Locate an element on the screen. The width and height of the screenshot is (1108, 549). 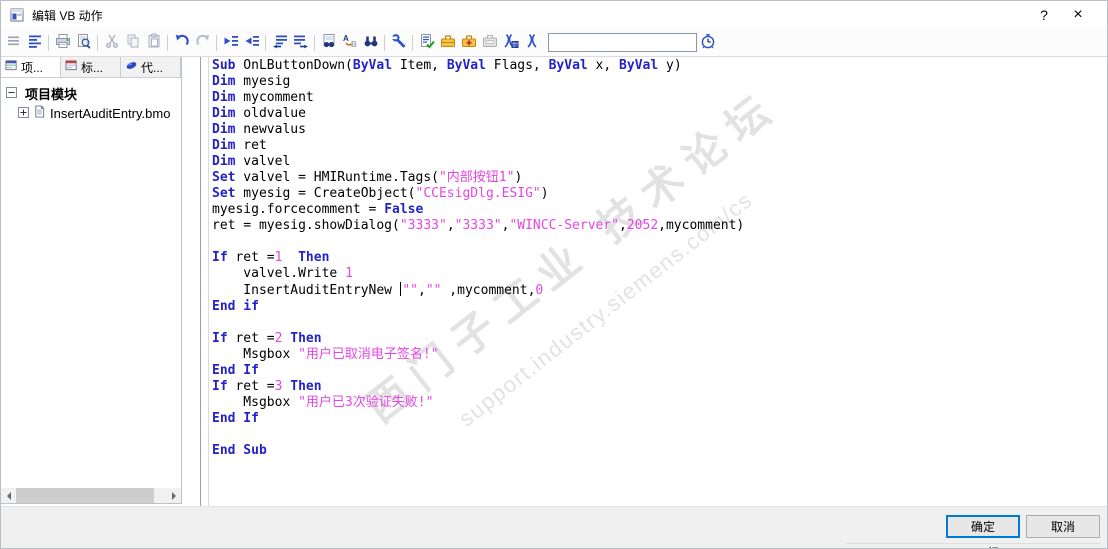
copy-button is located at coordinates (132, 42).